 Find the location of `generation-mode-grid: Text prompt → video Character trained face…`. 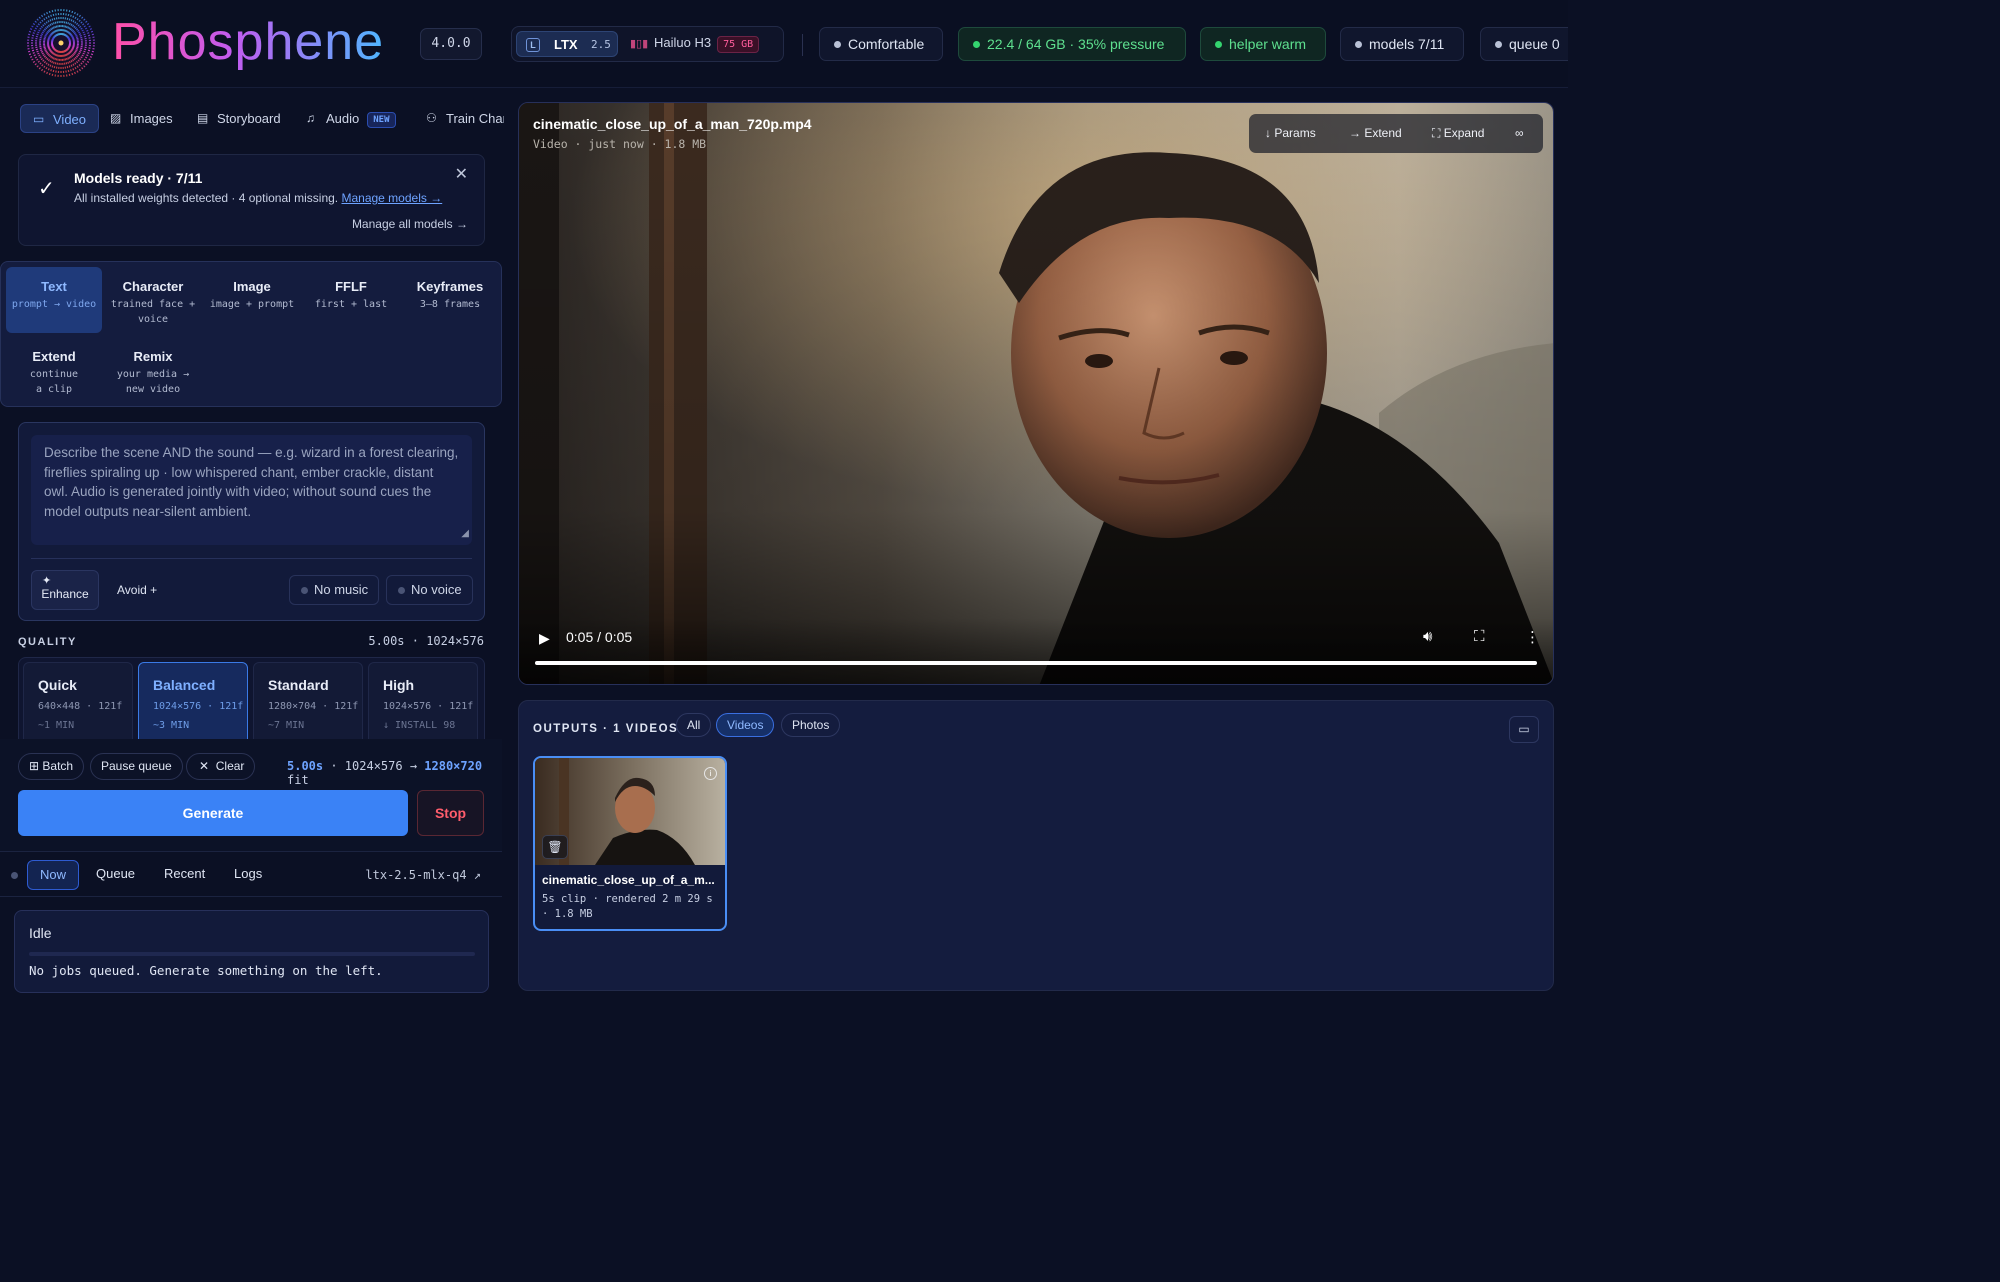

generation-mode-grid: Text prompt → video Character trained face… is located at coordinates (251, 334).